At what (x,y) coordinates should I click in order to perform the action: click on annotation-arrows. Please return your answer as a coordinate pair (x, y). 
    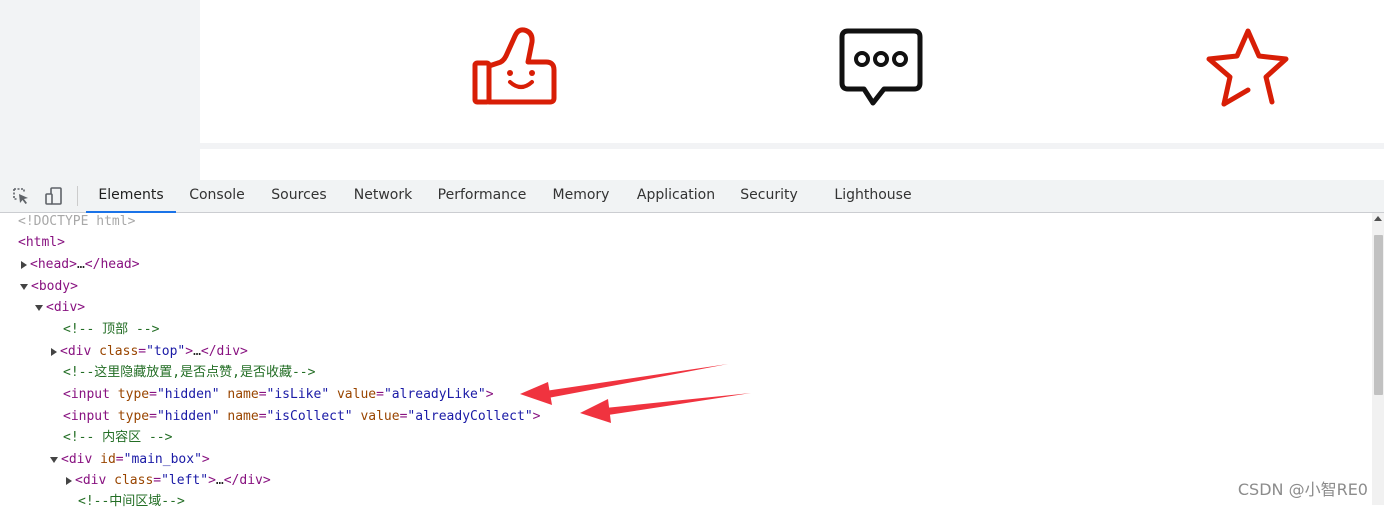
    Looking at the image, I should click on (635, 393).